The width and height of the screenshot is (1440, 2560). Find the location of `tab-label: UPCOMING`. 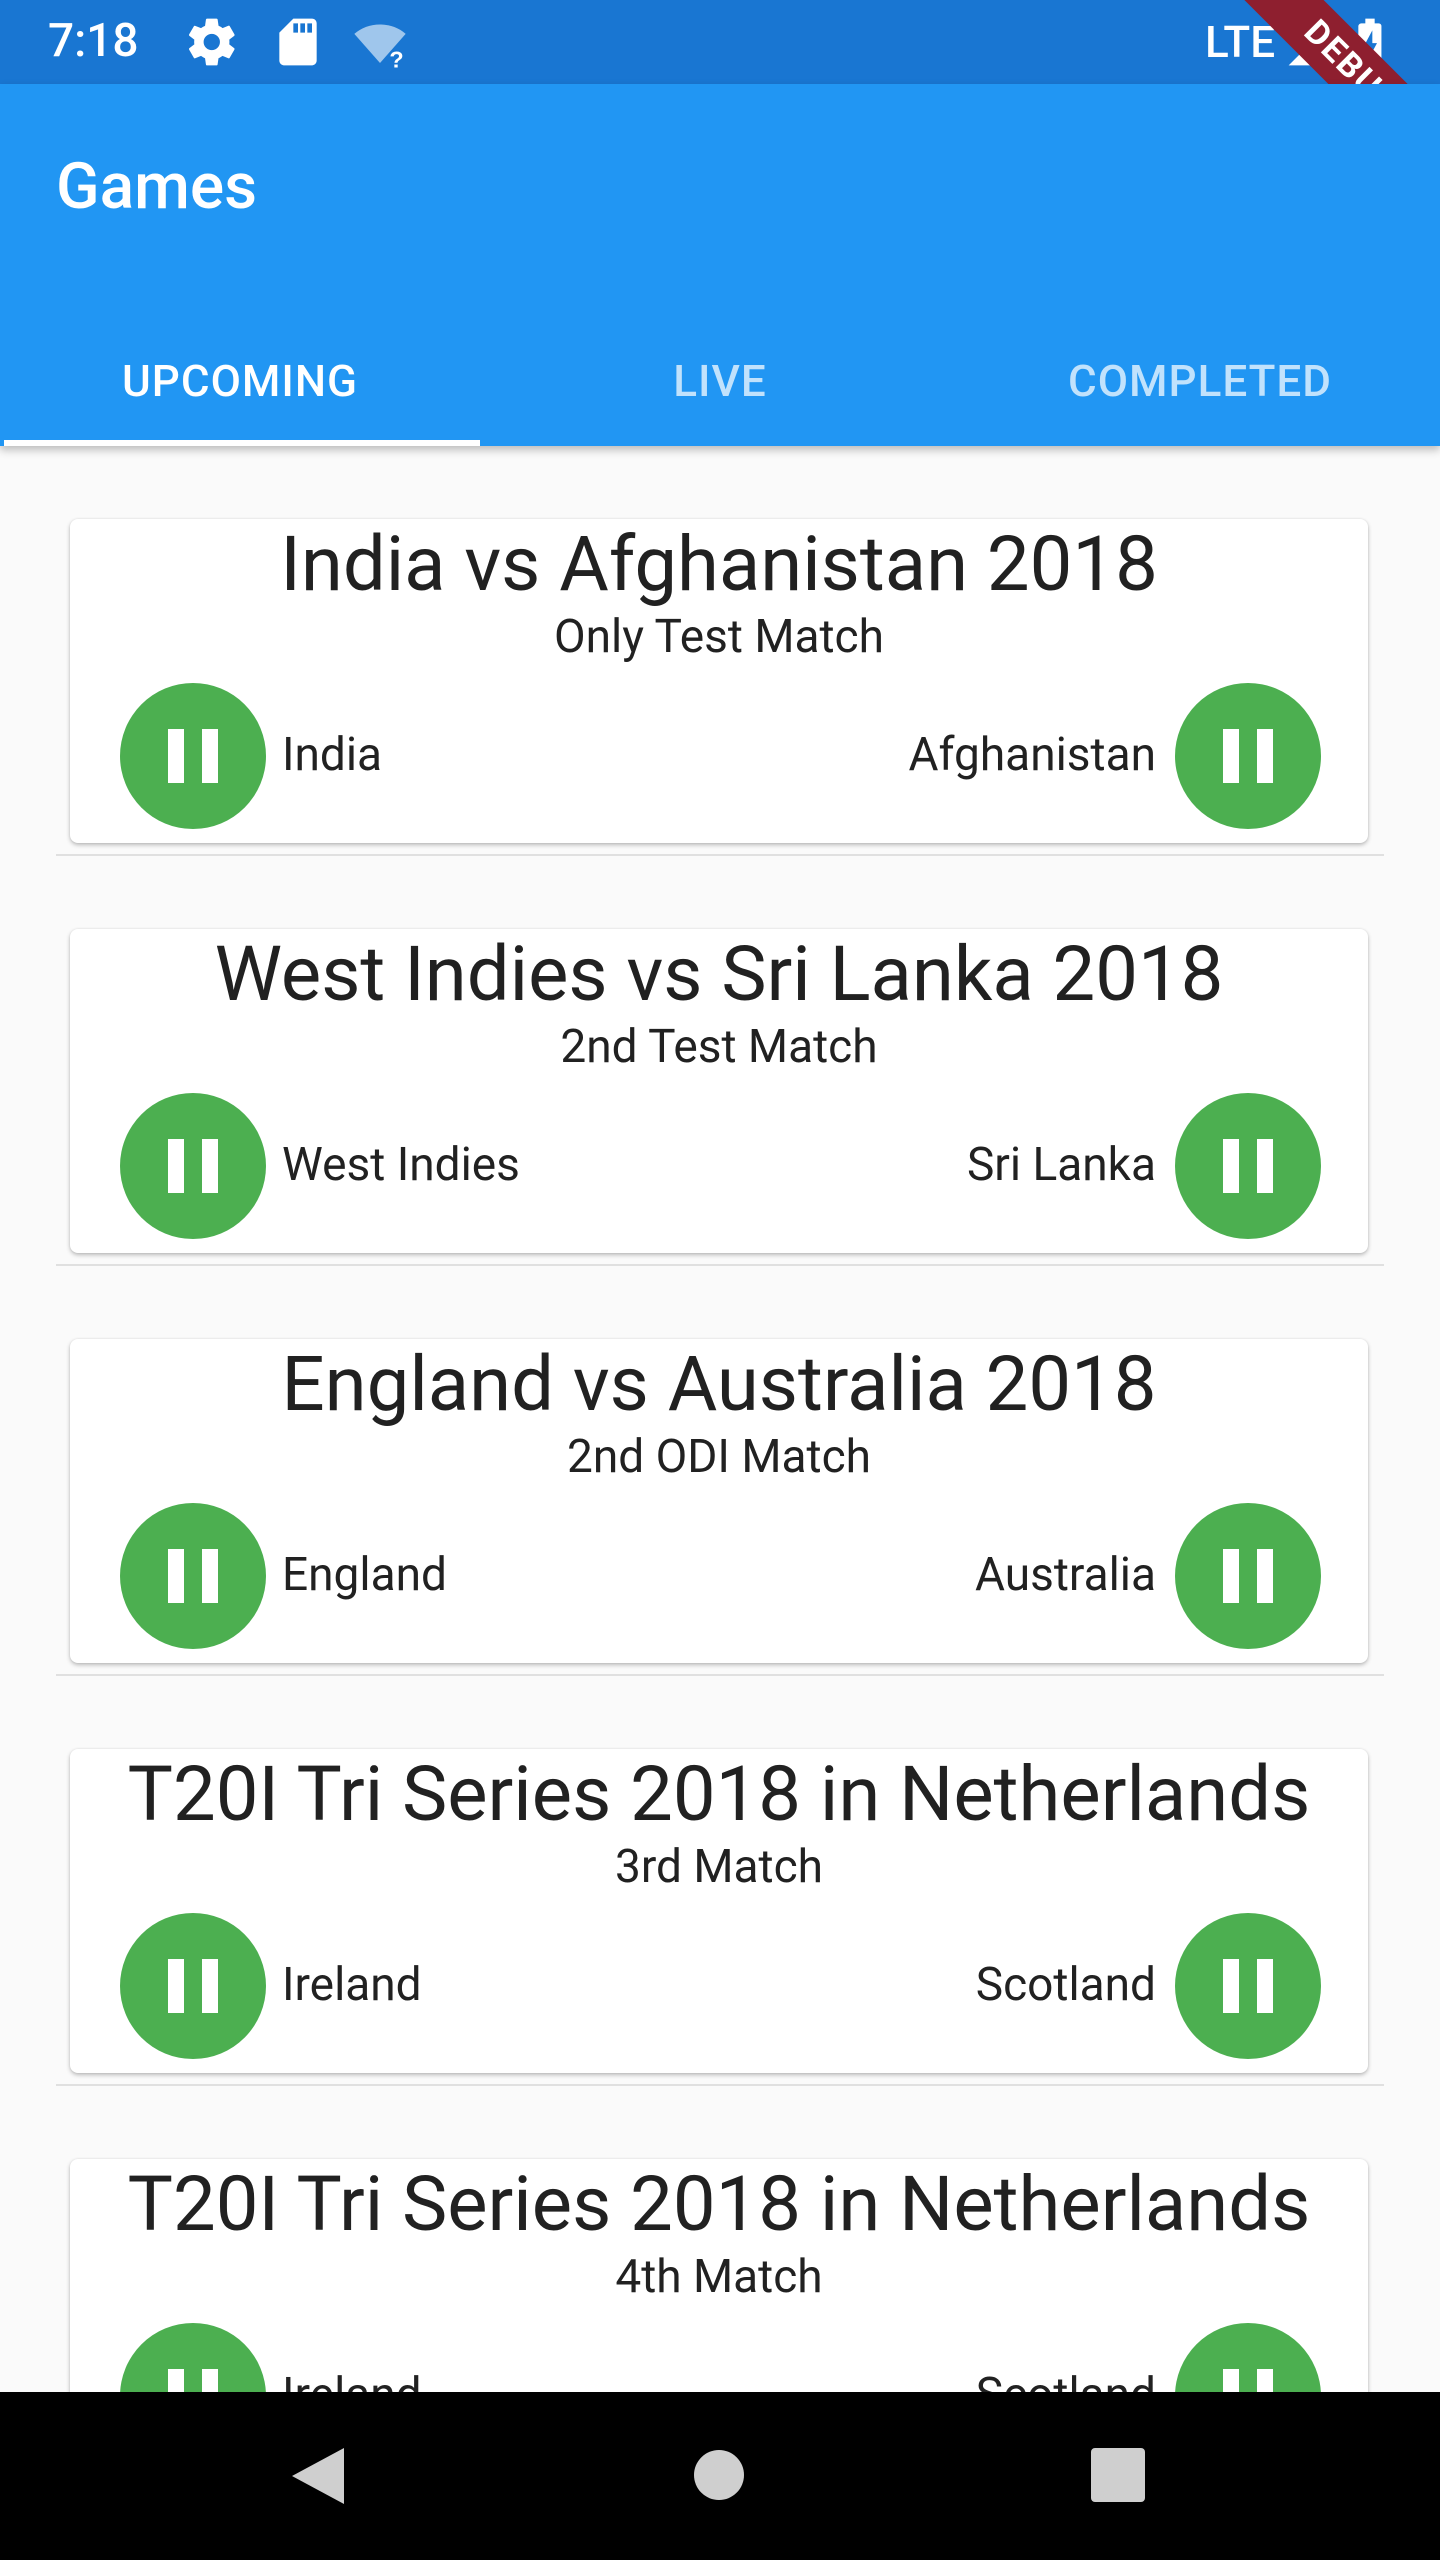

tab-label: UPCOMING is located at coordinates (240, 381).